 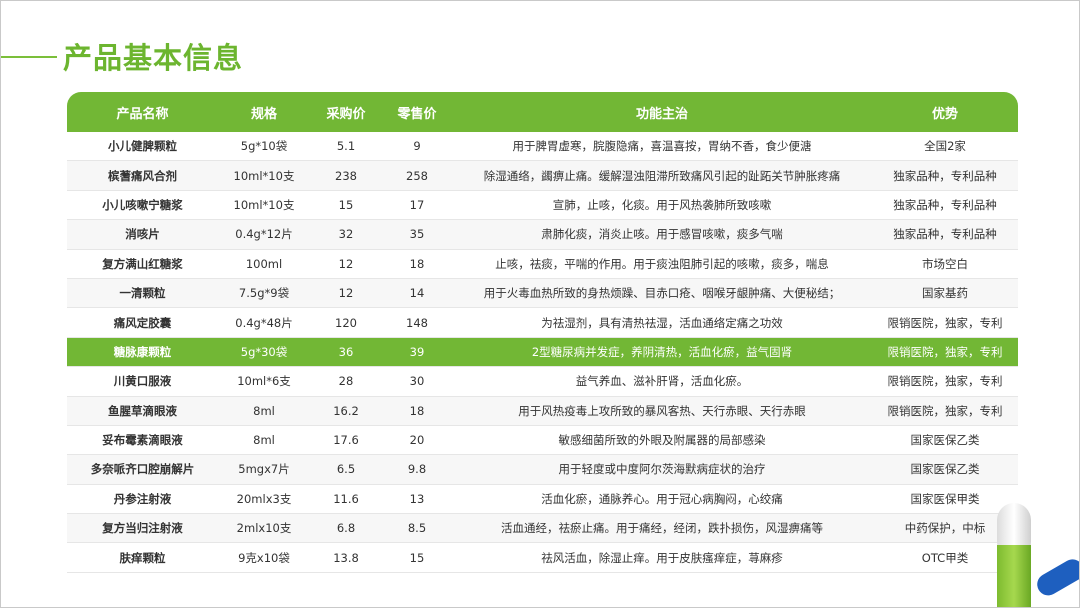 What do you see at coordinates (346, 498) in the screenshot?
I see `cell-purchase: 11.6` at bounding box center [346, 498].